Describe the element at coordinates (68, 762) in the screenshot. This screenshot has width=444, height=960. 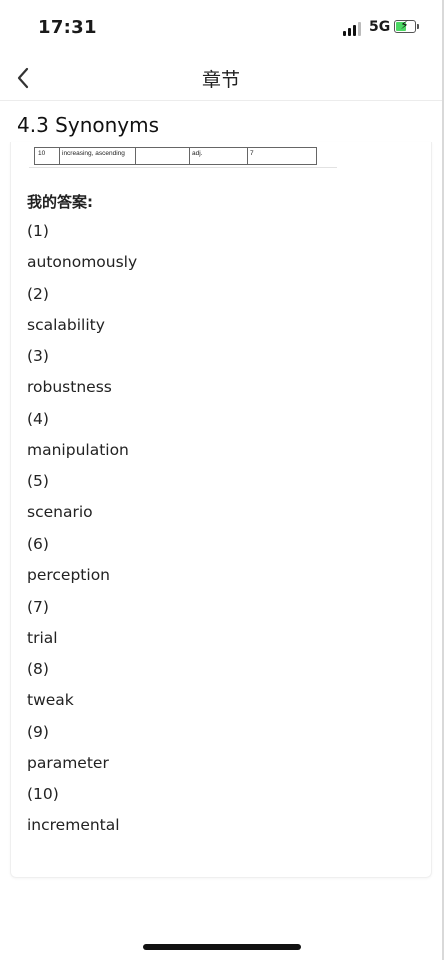
I see `answer-text: parameter` at that location.